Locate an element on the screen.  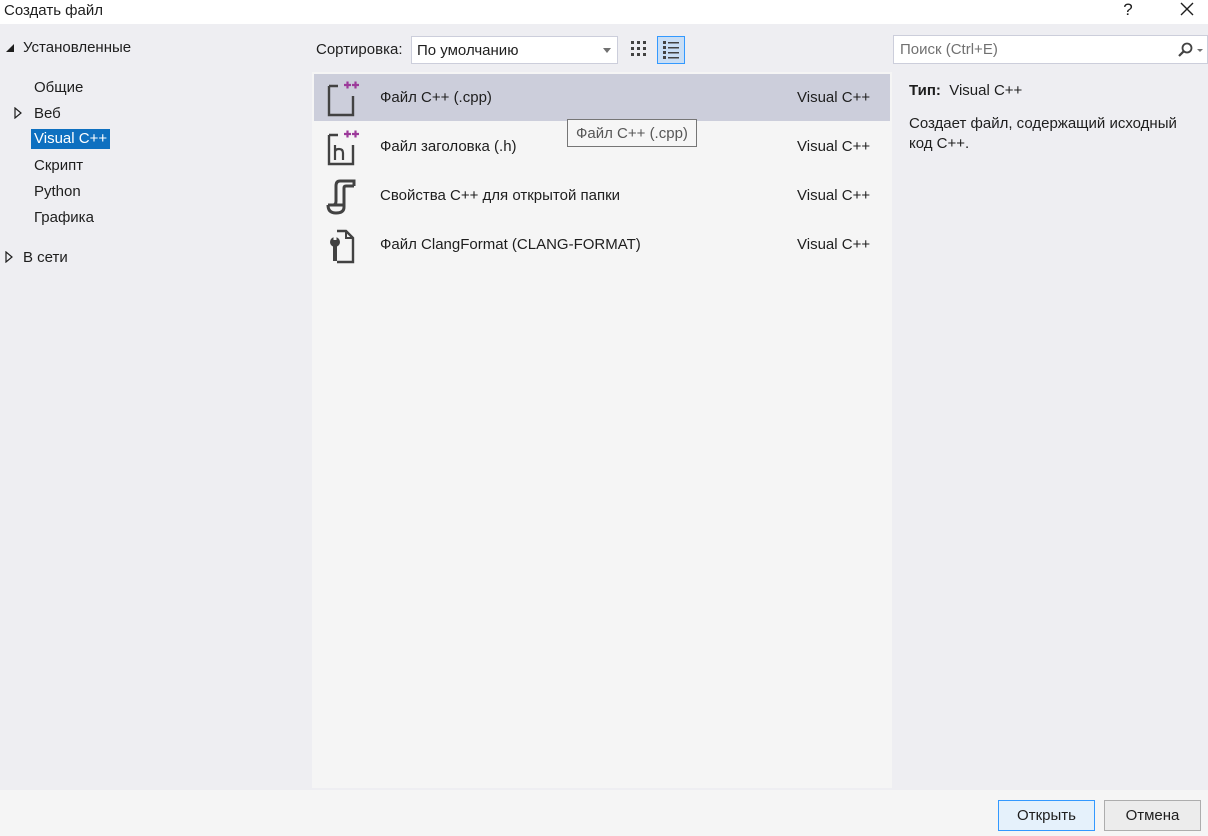
small-icons-view-icon is located at coordinates (638, 48).